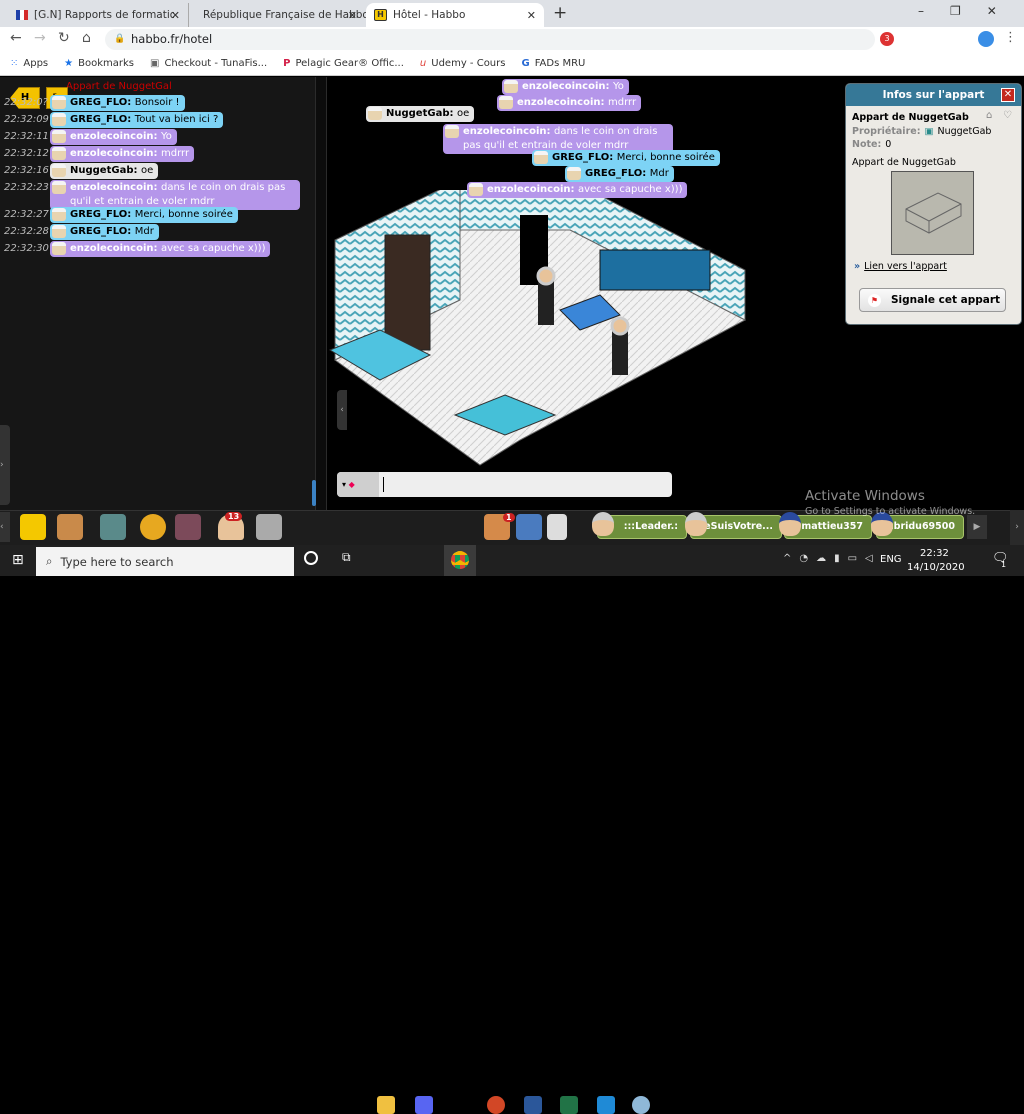  Describe the element at coordinates (160, 249) in the screenshot. I see `chat-bubble: enzolecoincoin: avec sa capuche x)))` at that location.